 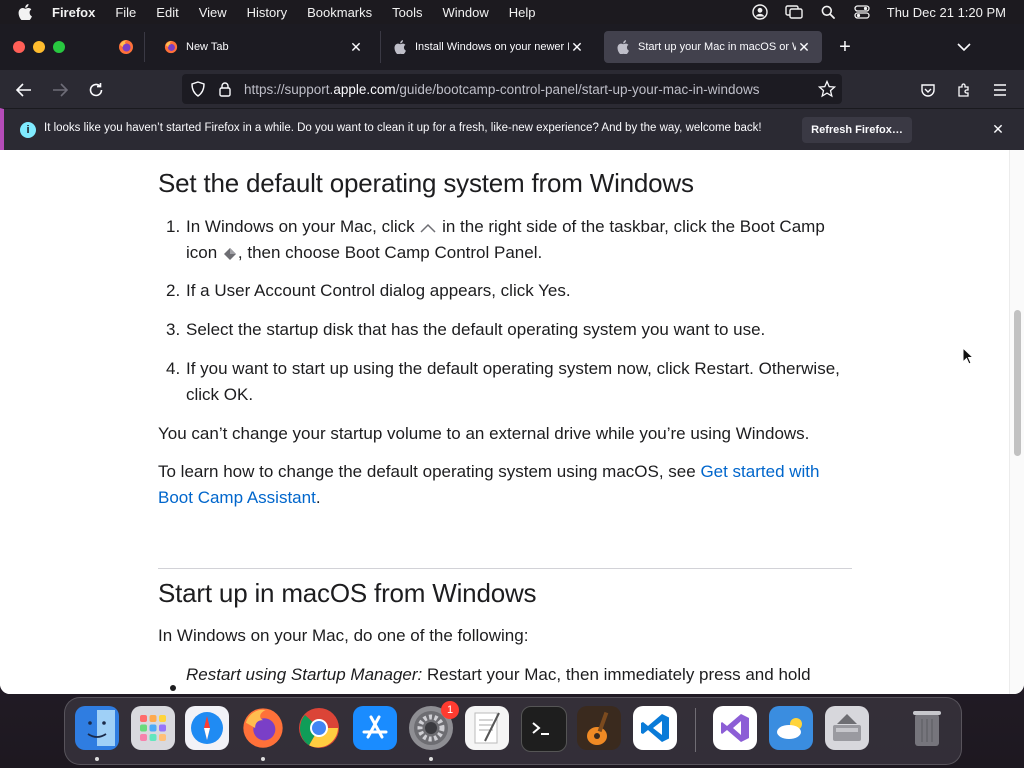 What do you see at coordinates (964, 90) in the screenshot?
I see `extensions-puzzle-icon` at bounding box center [964, 90].